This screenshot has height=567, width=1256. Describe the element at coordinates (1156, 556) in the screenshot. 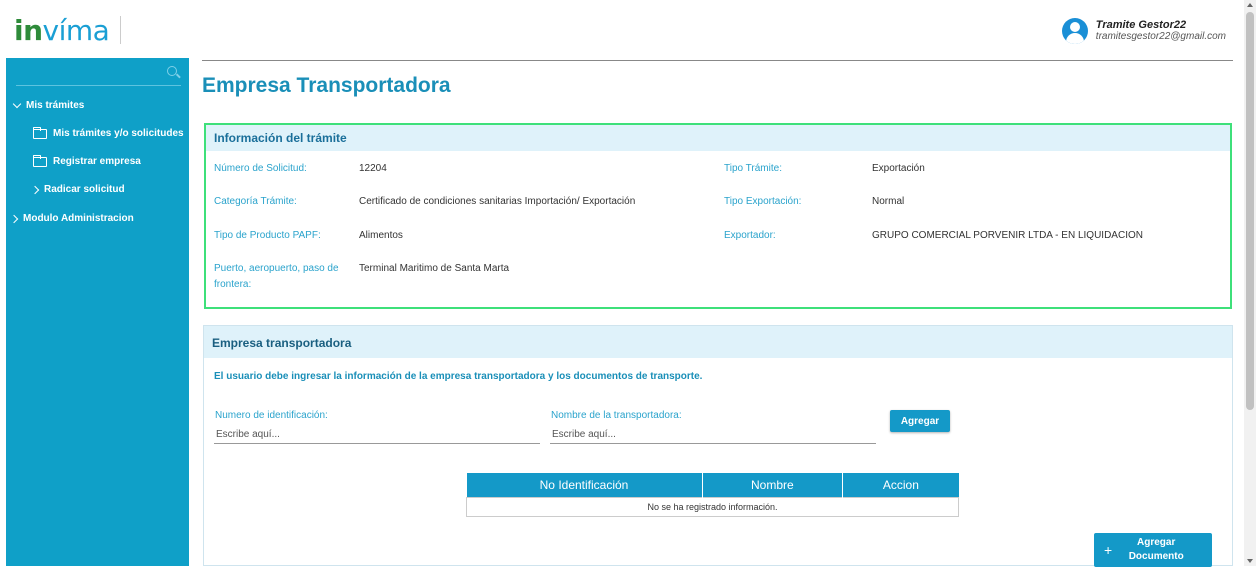

I see `agregar-documento-line2: Documento` at that location.